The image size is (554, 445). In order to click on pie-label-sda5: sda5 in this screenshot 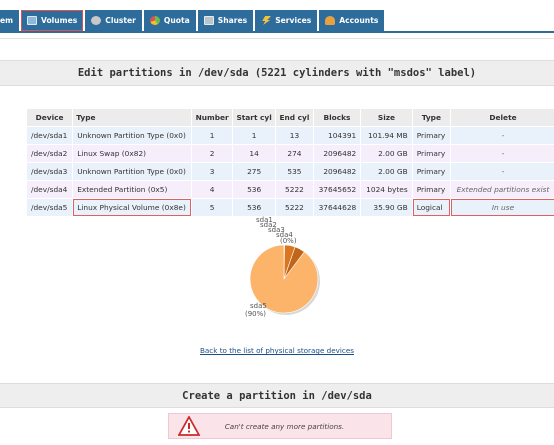, I will do `click(258, 306)`.